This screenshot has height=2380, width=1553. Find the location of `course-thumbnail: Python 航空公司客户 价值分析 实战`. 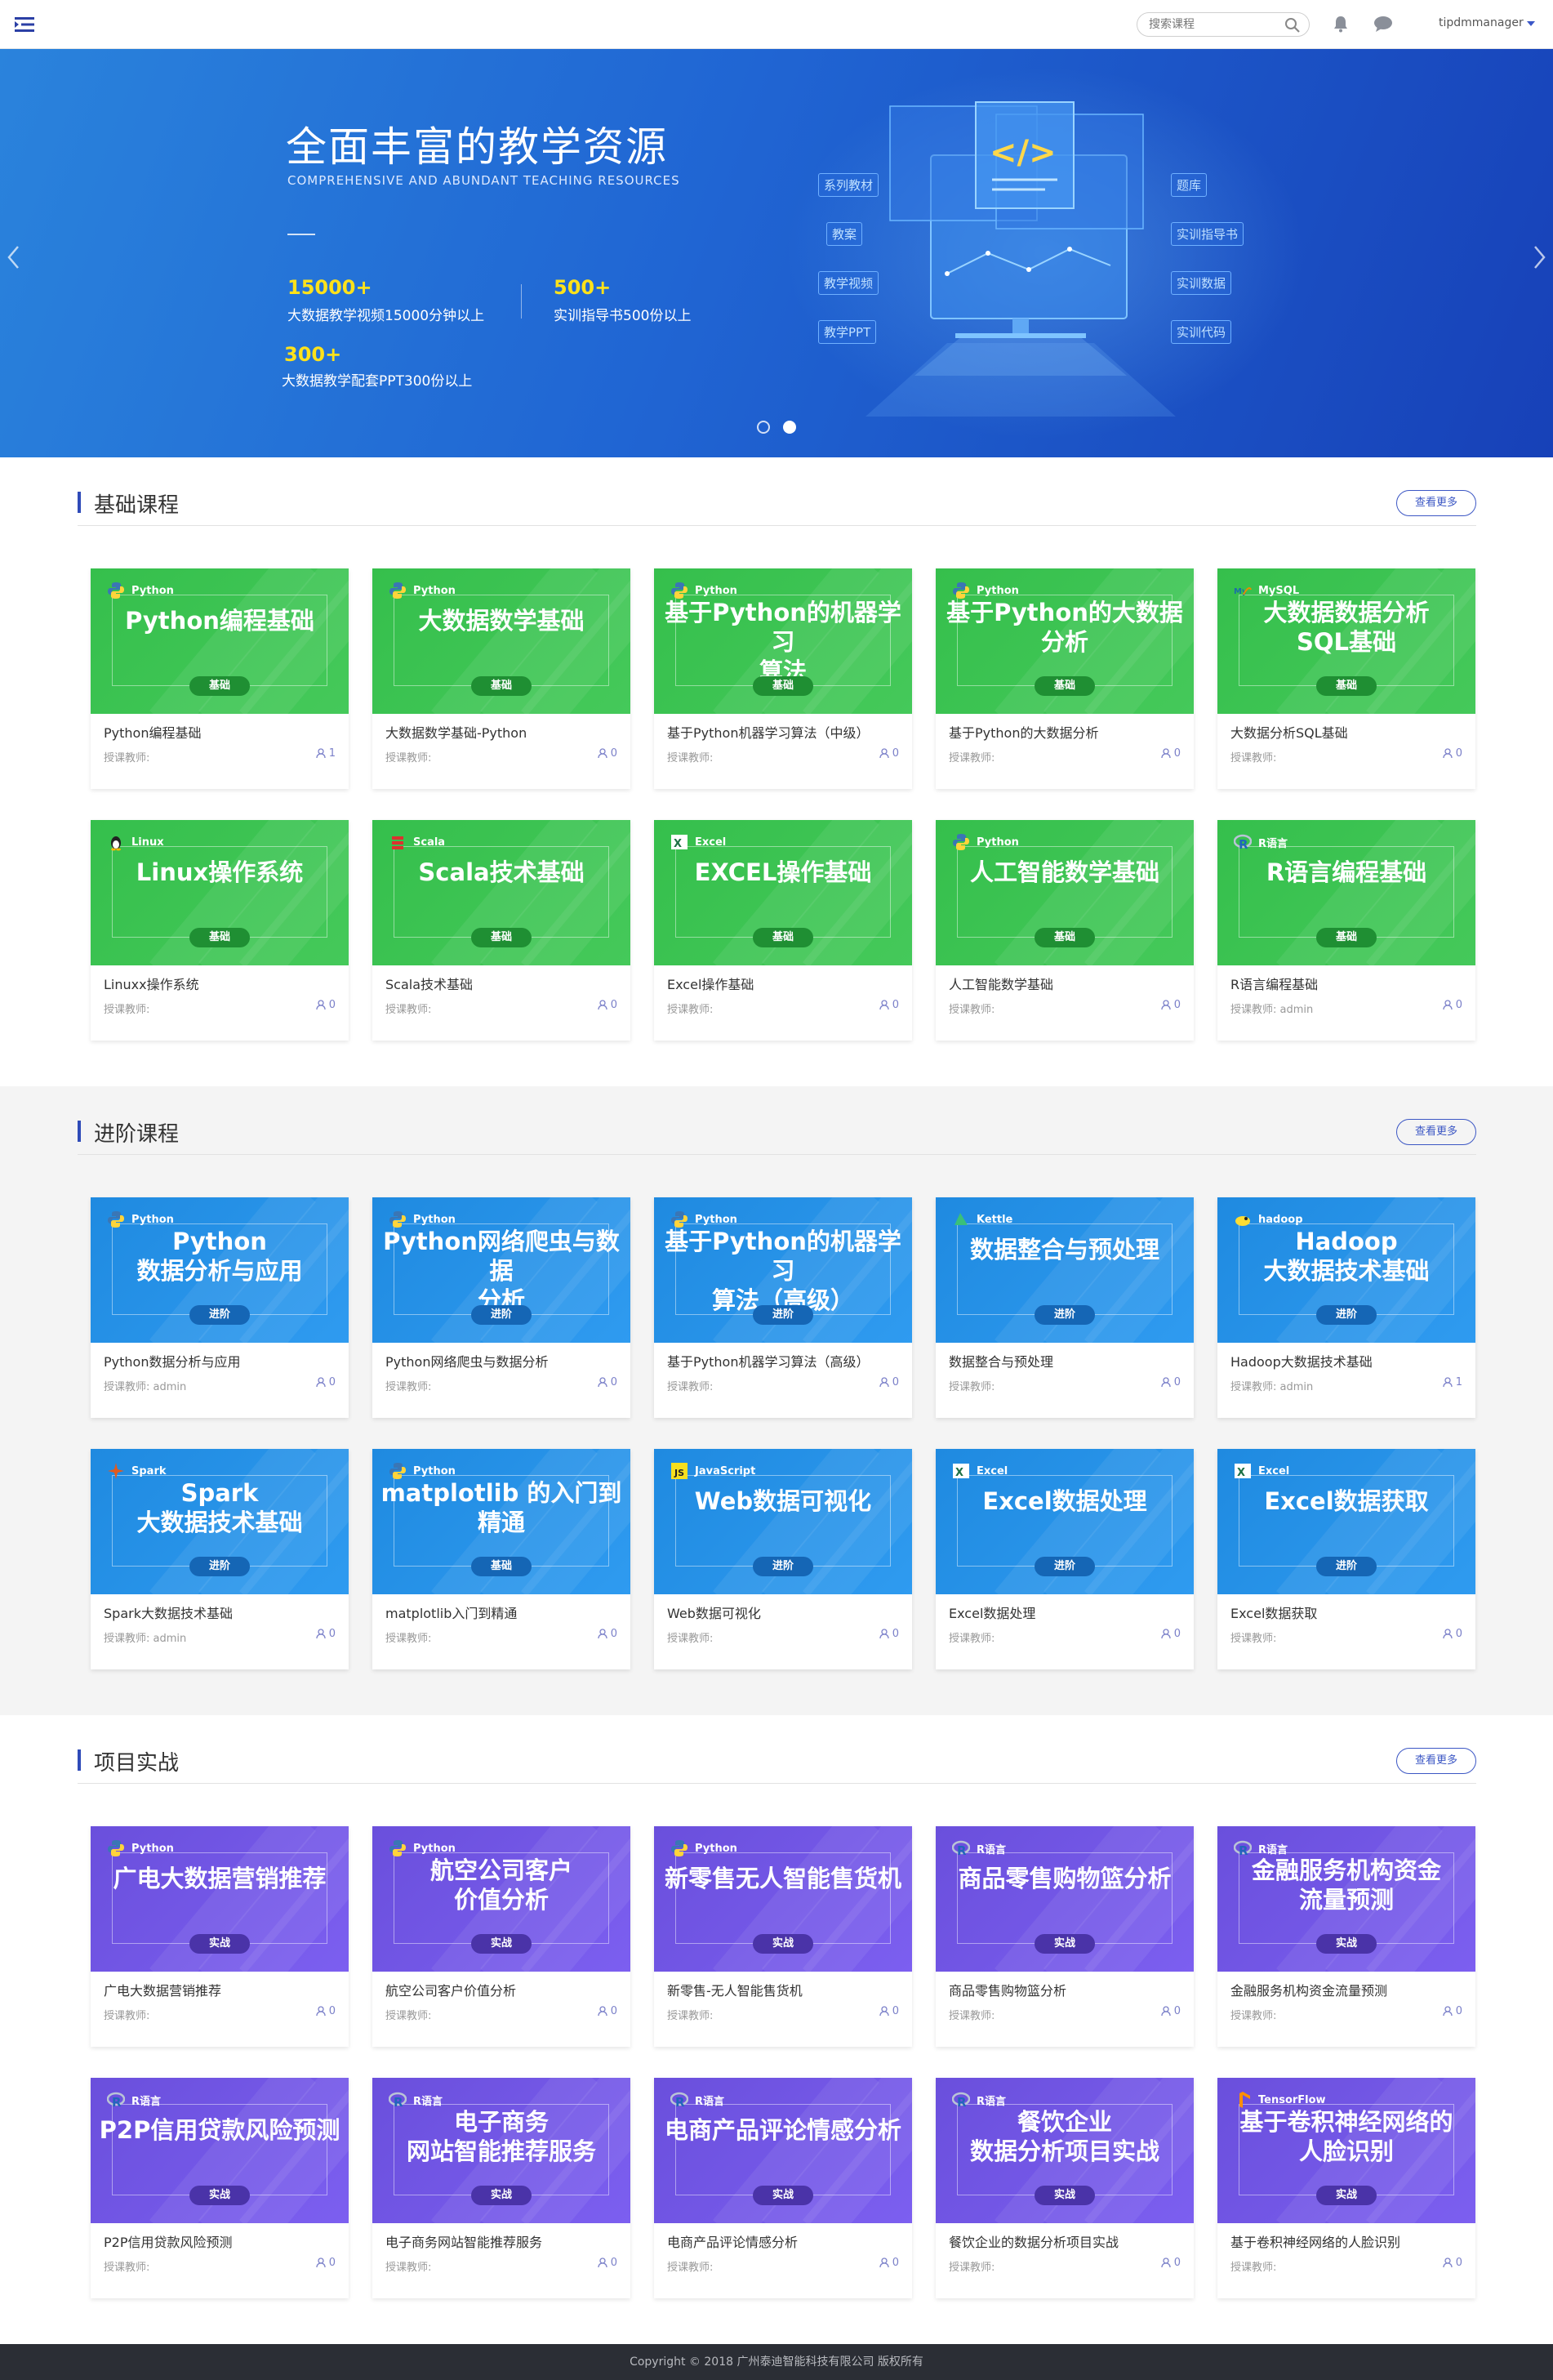

course-thumbnail: Python 航空公司客户 价值分析 实战 is located at coordinates (501, 1899).